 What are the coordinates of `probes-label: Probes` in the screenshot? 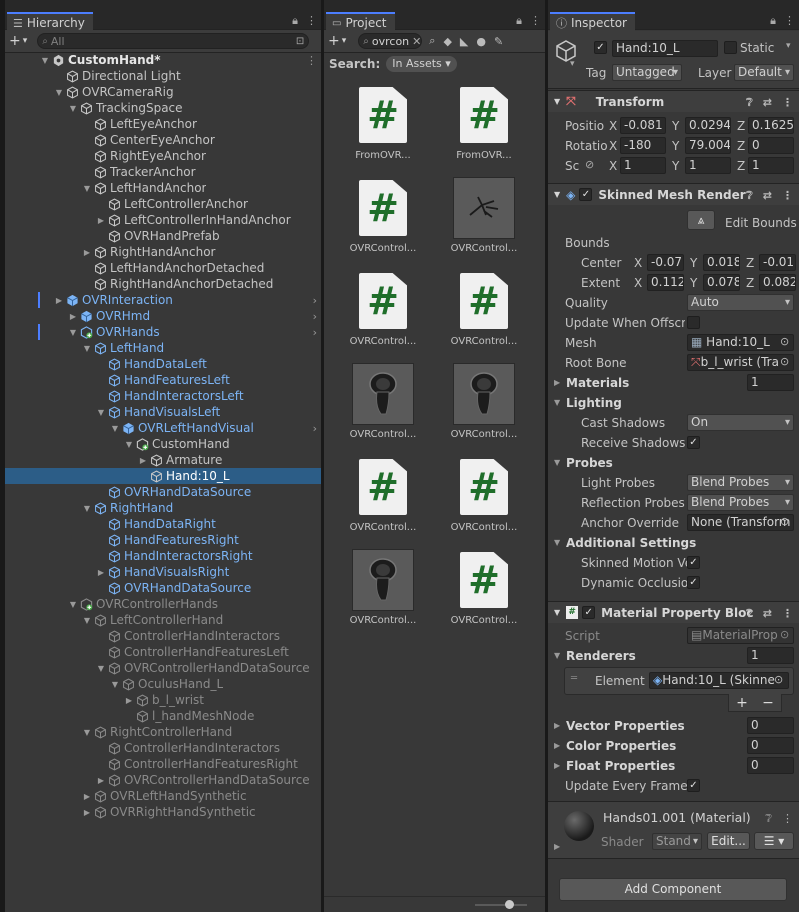 It's located at (589, 463).